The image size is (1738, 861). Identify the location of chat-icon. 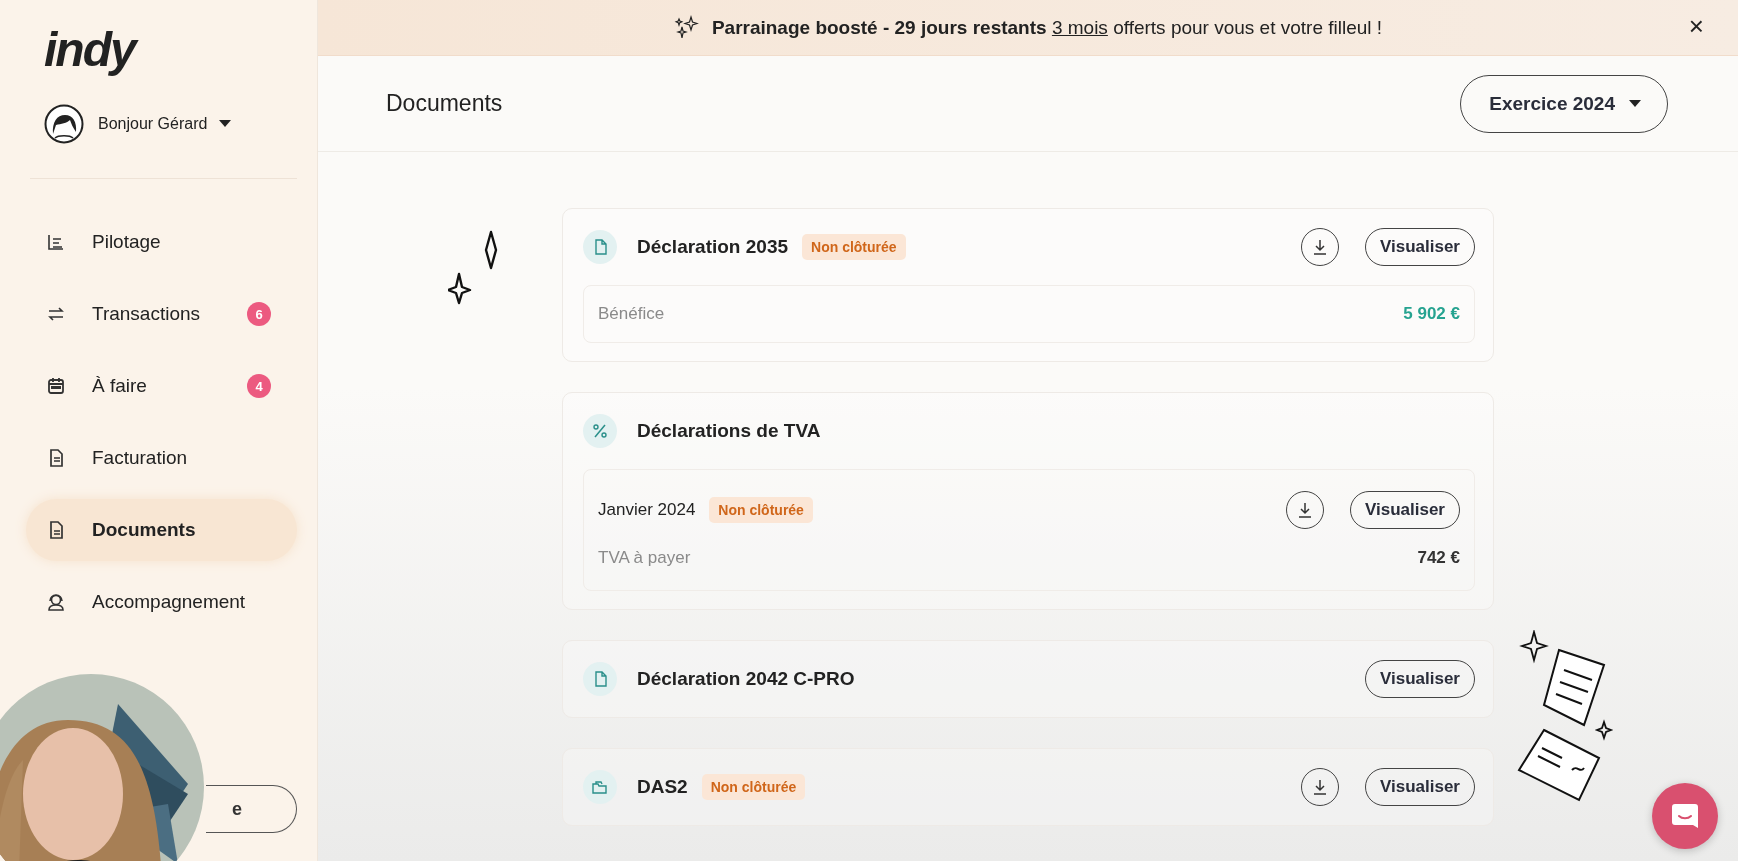
(1685, 816).